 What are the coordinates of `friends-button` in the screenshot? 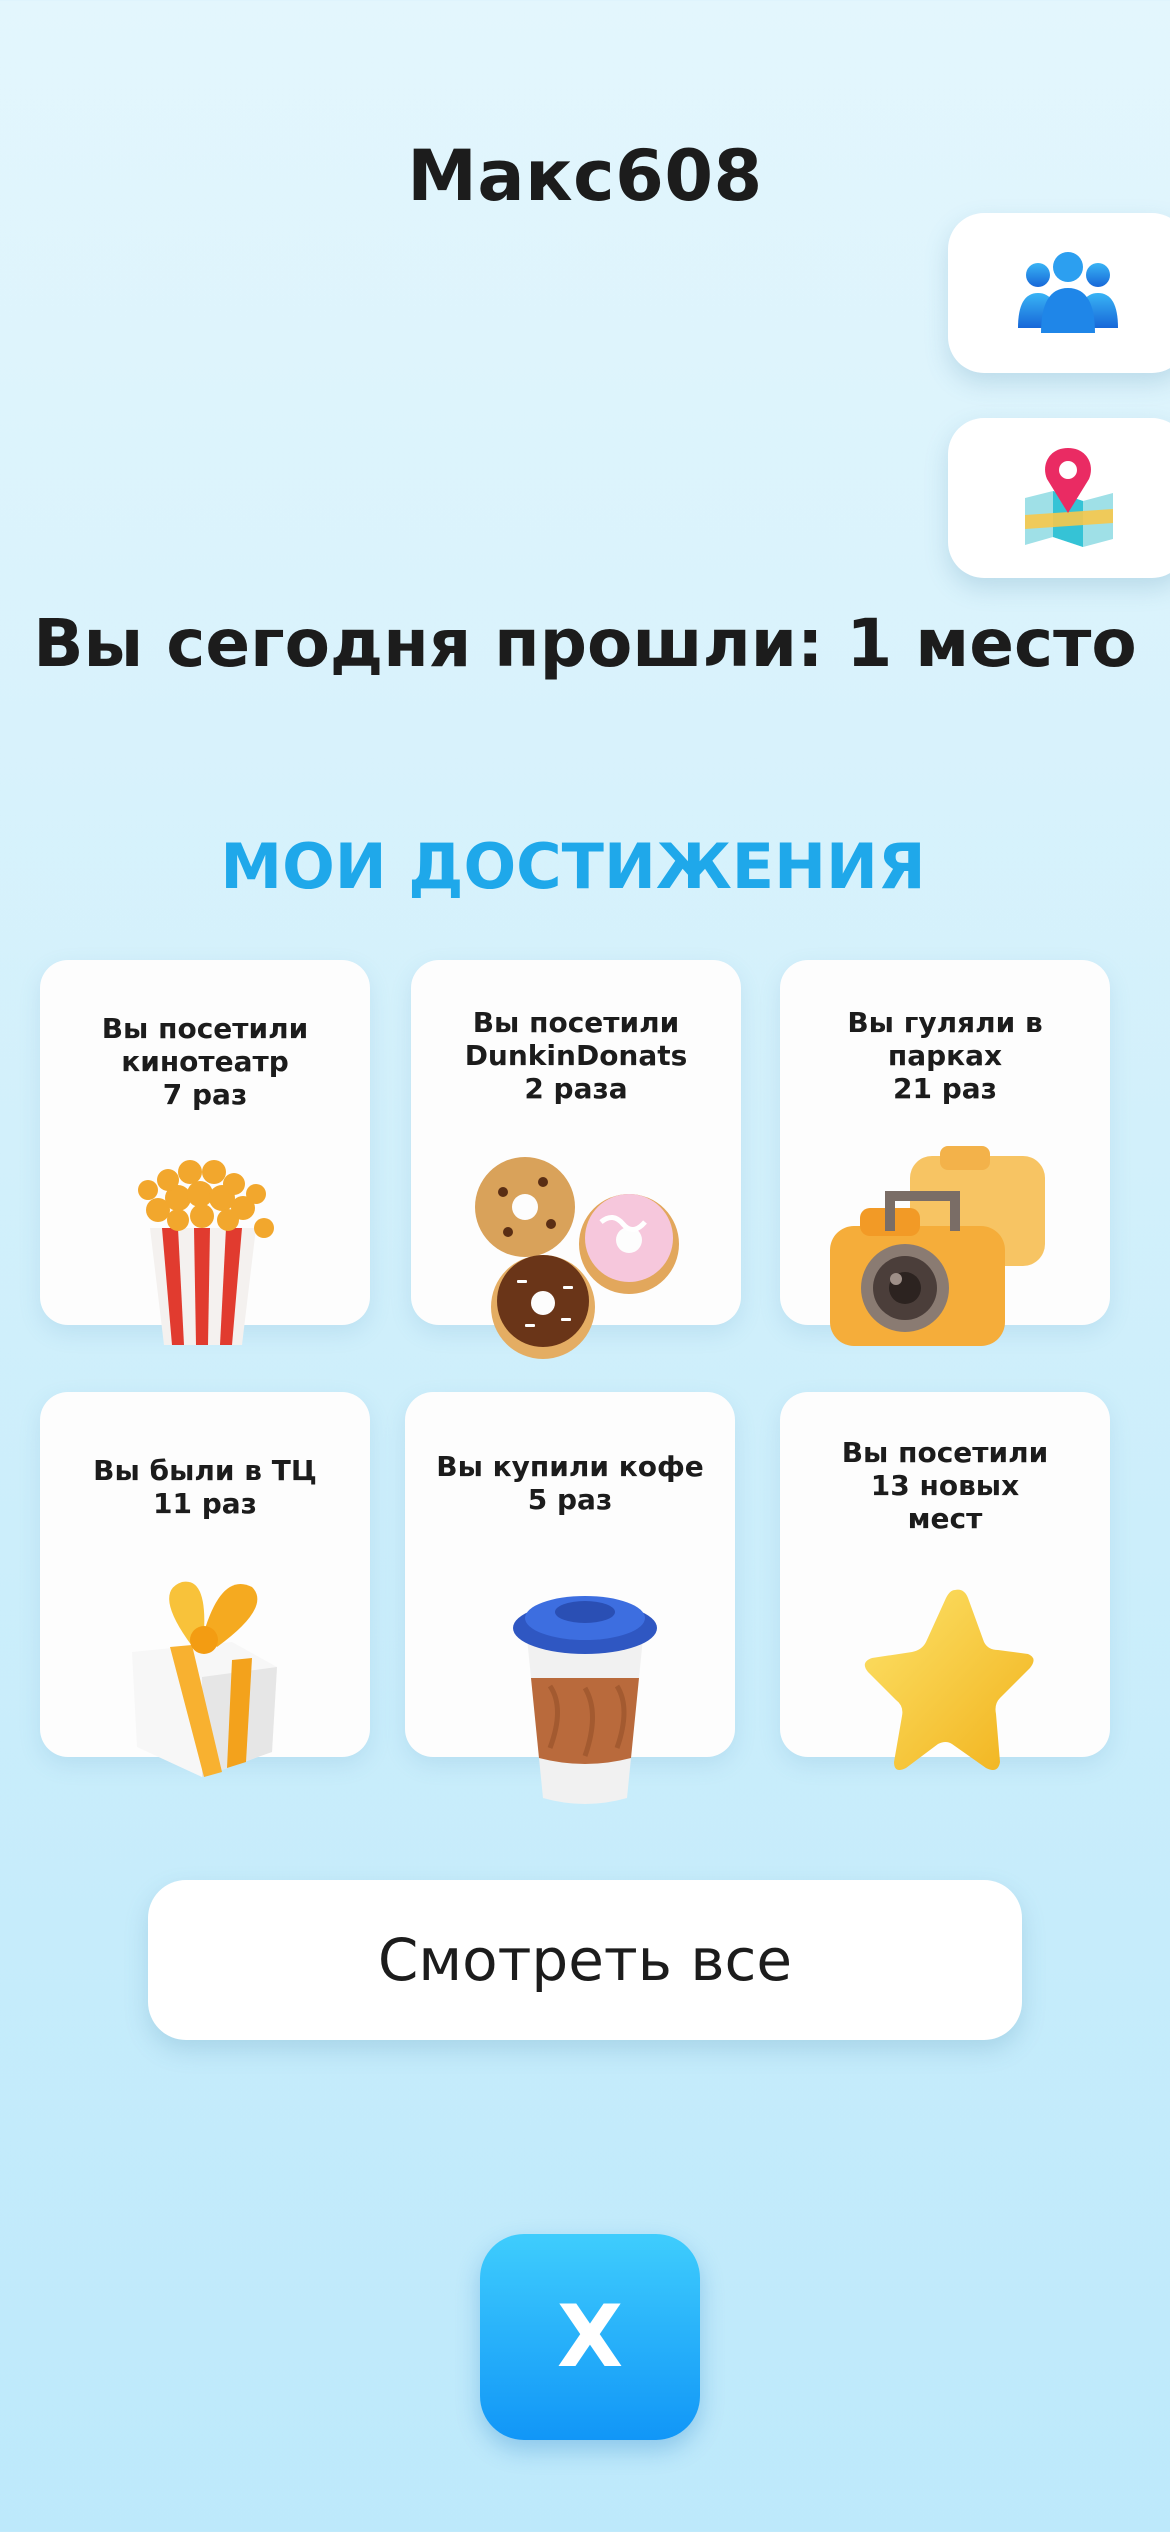 It's located at (1059, 293).